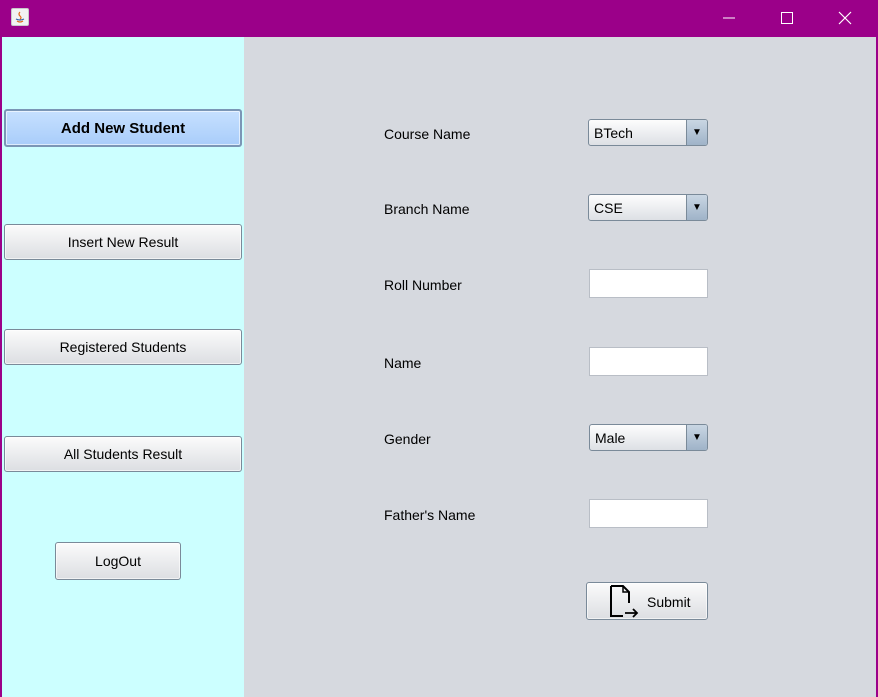  I want to click on maximize-icon, so click(787, 18).